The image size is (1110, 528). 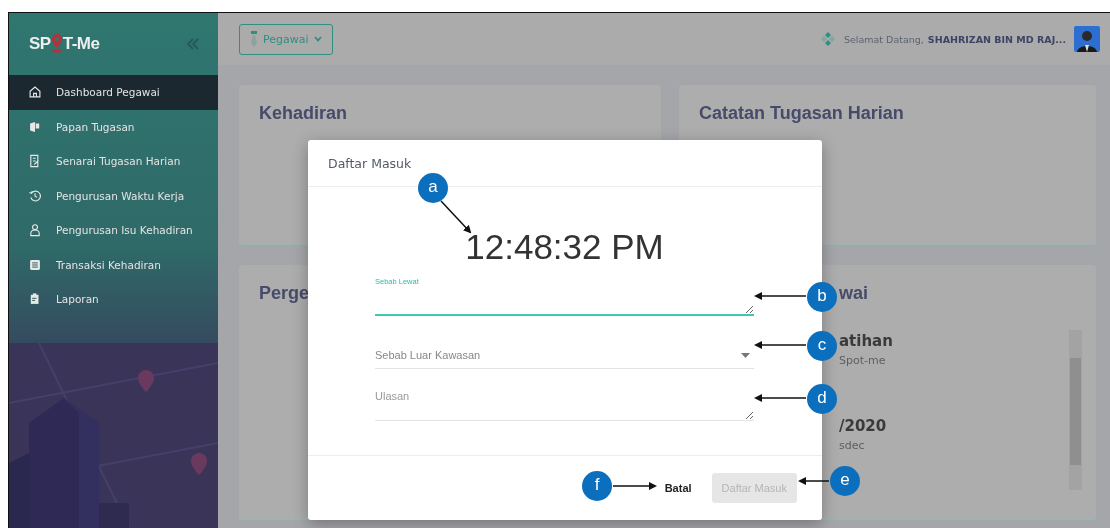 What do you see at coordinates (56, 44) in the screenshot?
I see `pin-icon` at bounding box center [56, 44].